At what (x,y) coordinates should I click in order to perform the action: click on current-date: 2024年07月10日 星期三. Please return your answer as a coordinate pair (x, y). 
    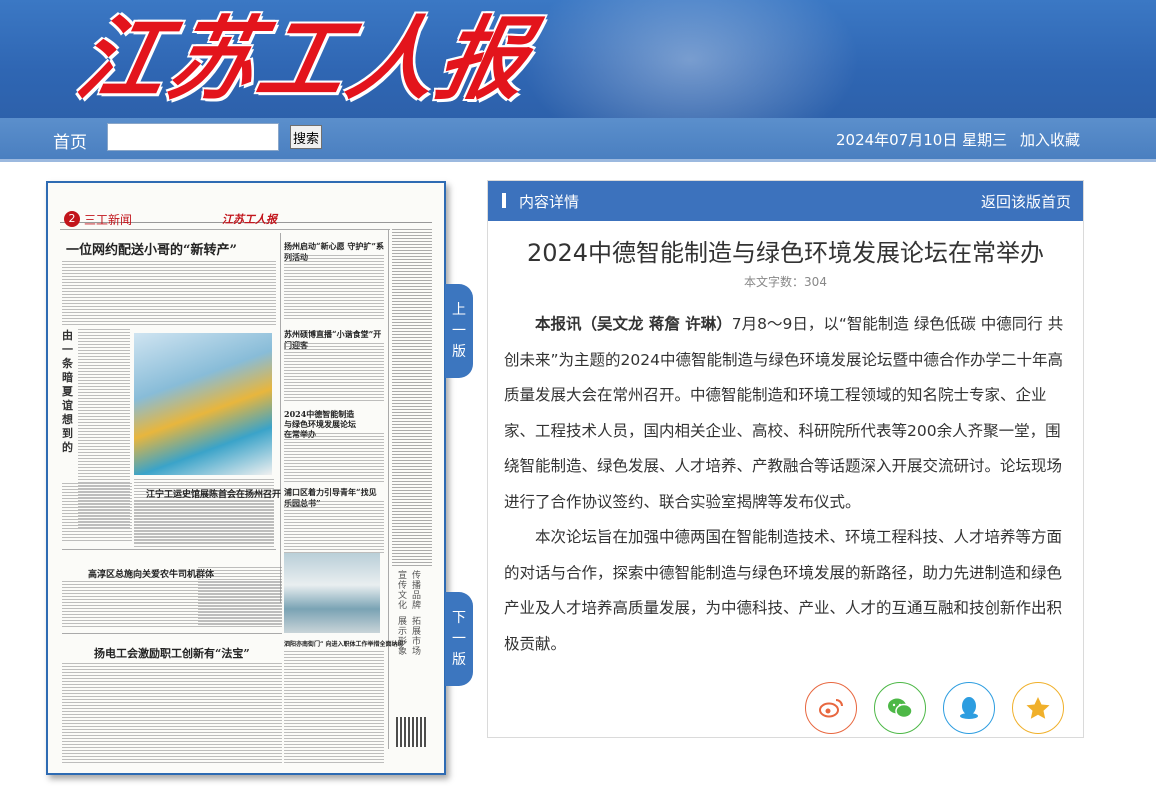
    Looking at the image, I should click on (922, 140).